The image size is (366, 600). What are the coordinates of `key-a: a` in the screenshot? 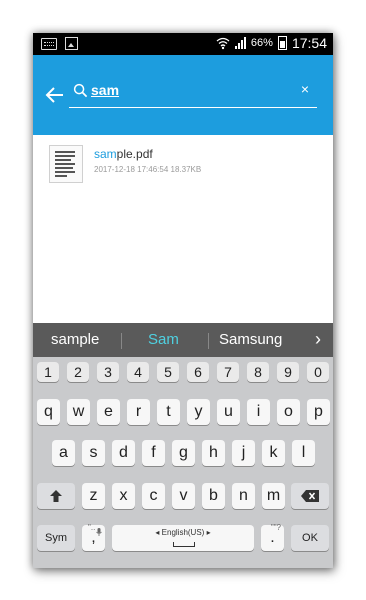 It's located at (63, 453).